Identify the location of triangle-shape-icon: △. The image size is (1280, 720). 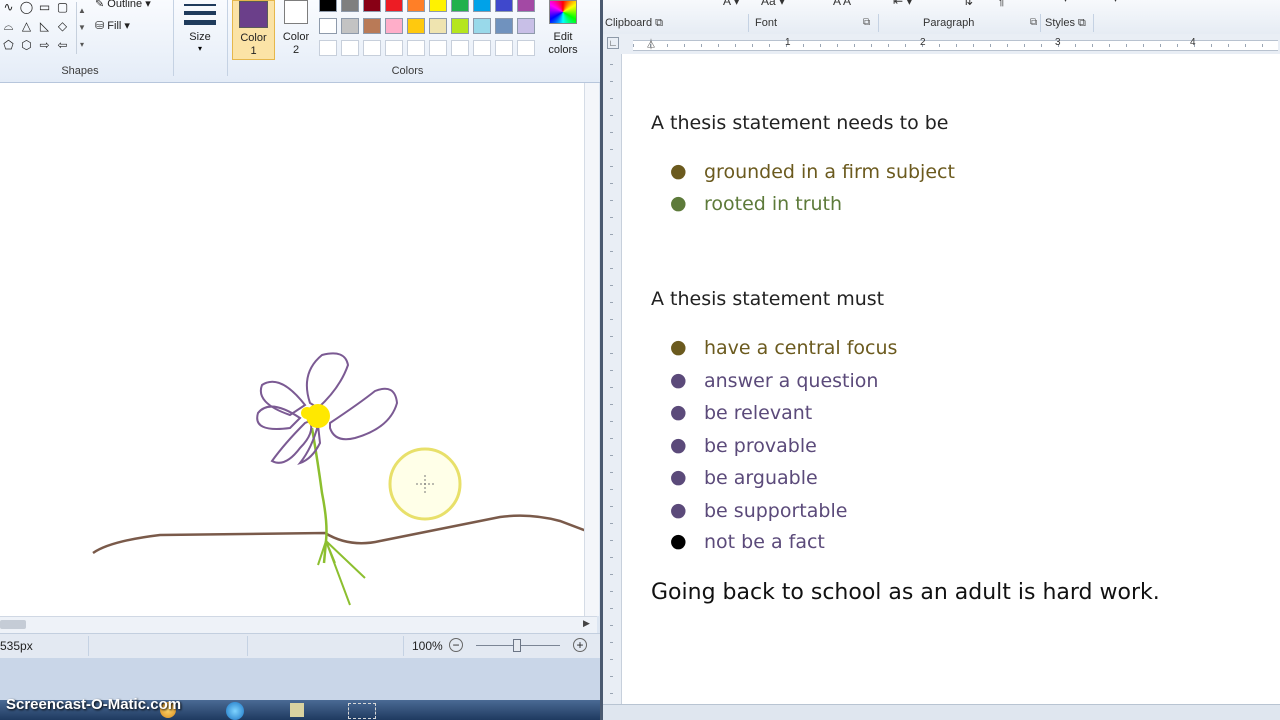
(26, 26).